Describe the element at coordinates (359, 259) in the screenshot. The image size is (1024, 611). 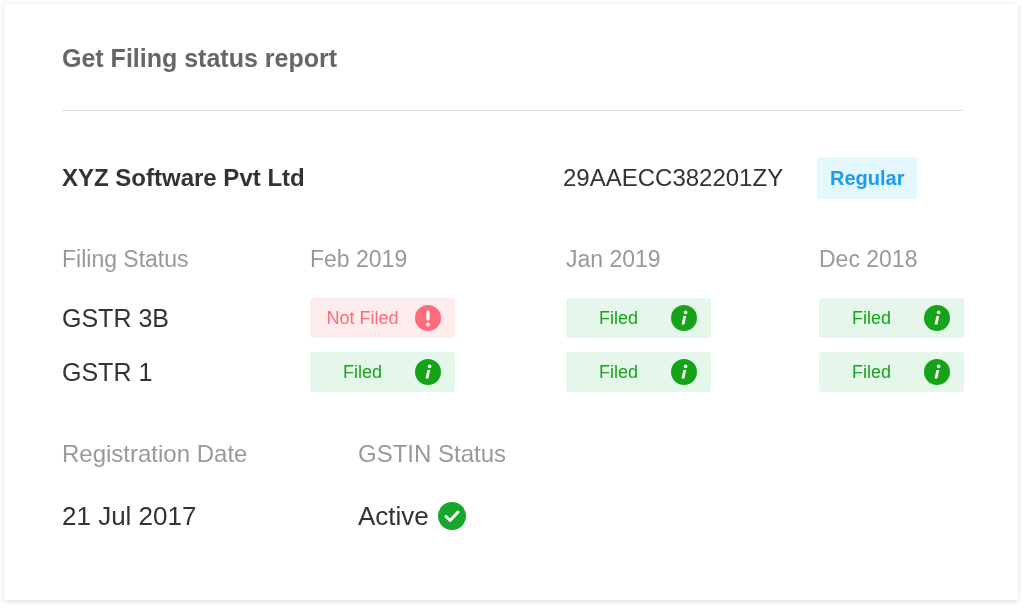
I see `column-header: Feb 2019` at that location.